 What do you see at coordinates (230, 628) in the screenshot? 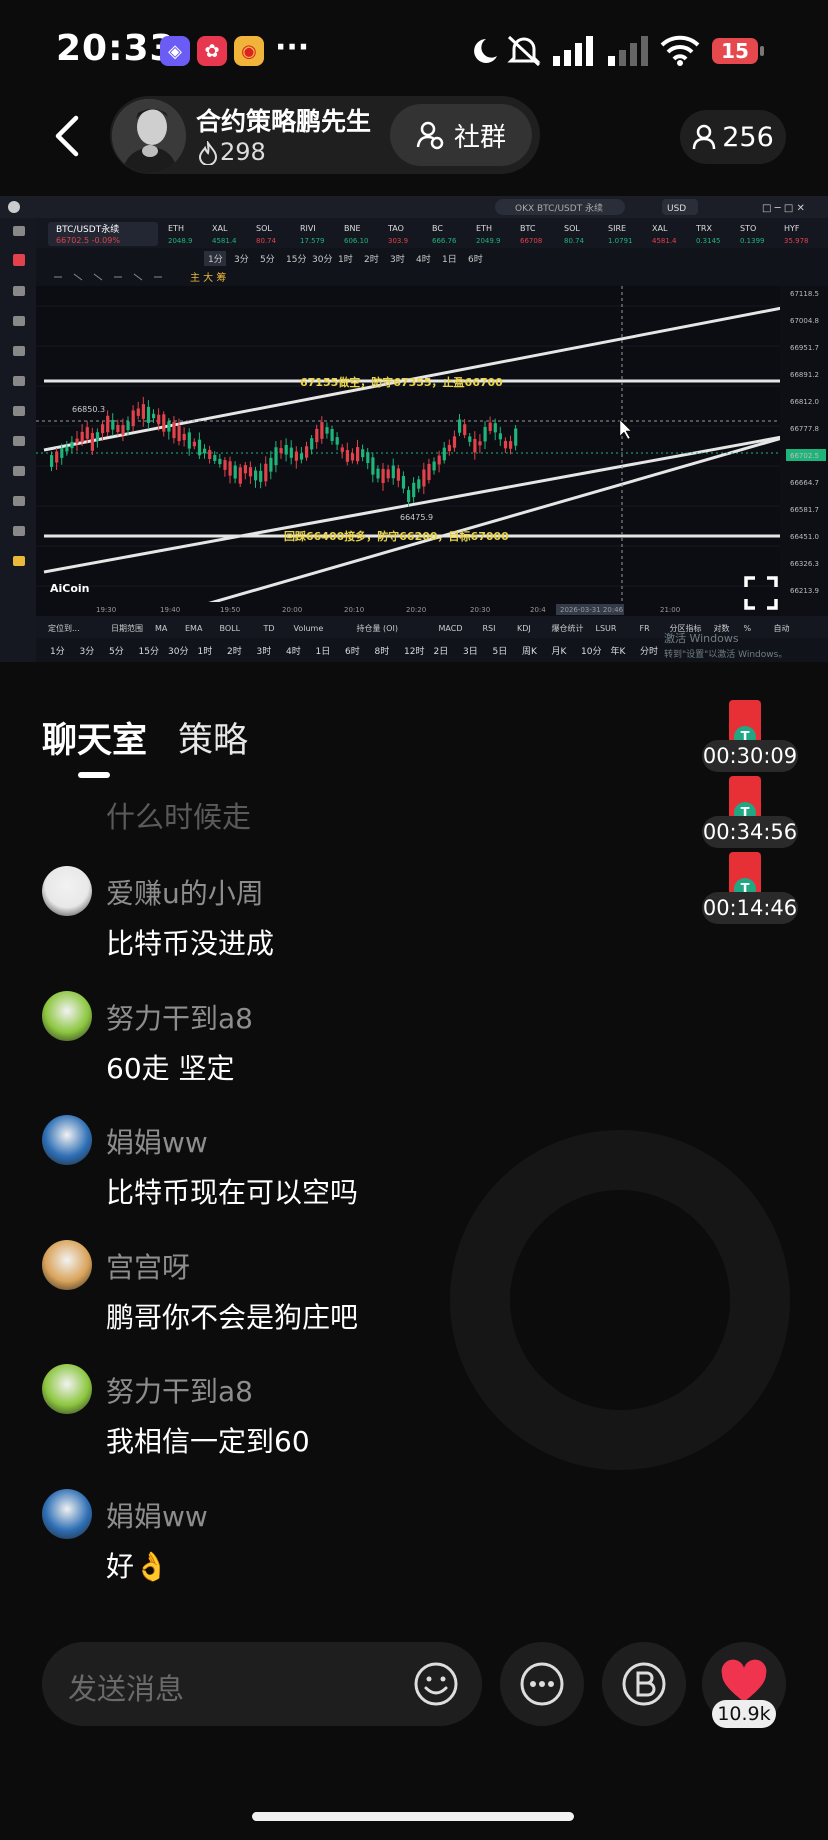
I see `indicator-tab: BOLL` at bounding box center [230, 628].